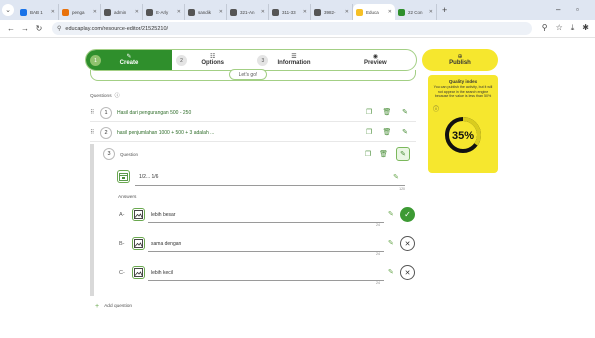  What do you see at coordinates (375, 60) in the screenshot?
I see `step-preview: ◉ Preview` at bounding box center [375, 60].